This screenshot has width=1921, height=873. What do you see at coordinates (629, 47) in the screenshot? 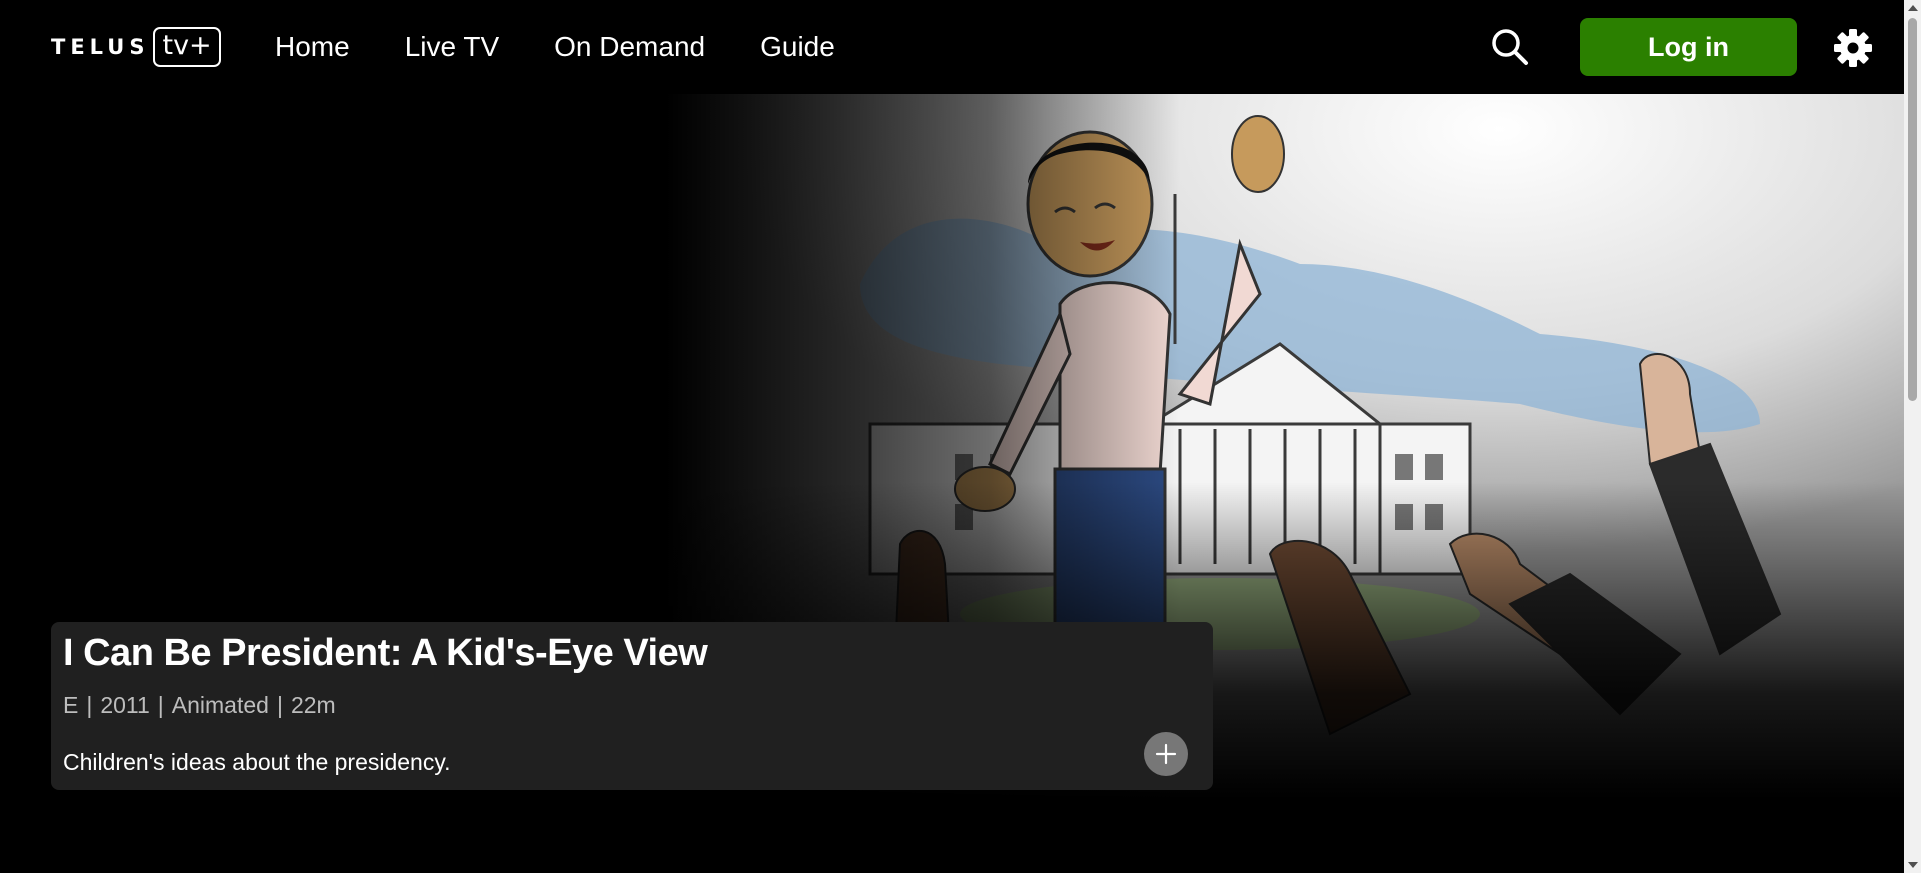
I see `nav-on-demand: On Demand` at bounding box center [629, 47].